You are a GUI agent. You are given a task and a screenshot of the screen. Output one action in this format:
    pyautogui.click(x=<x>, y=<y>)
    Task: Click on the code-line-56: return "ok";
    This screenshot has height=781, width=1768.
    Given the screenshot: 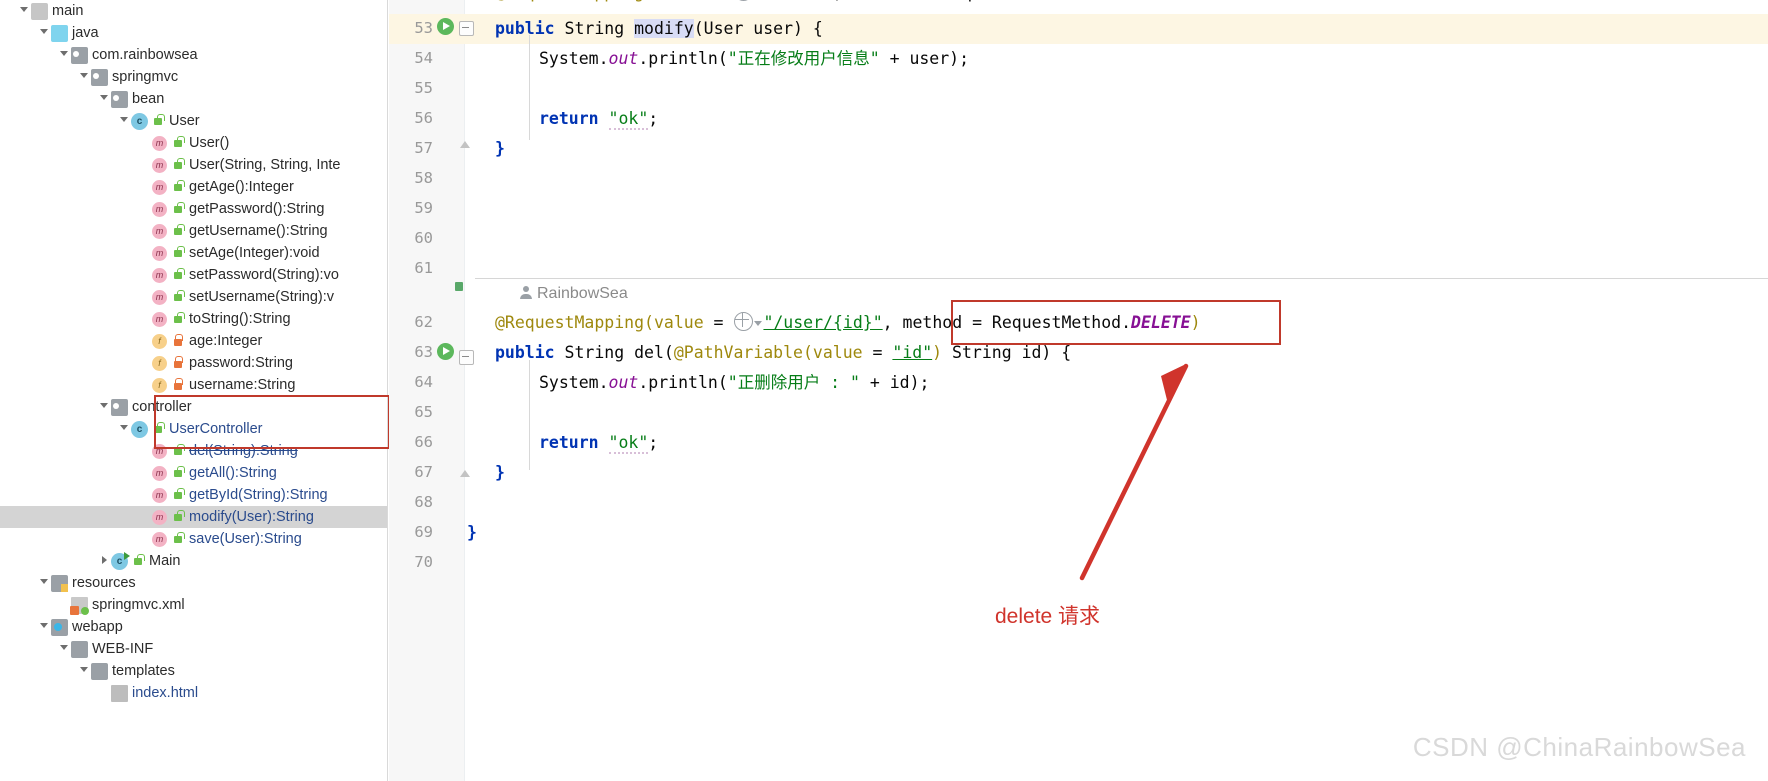 What is the action you would take?
    pyautogui.click(x=598, y=119)
    